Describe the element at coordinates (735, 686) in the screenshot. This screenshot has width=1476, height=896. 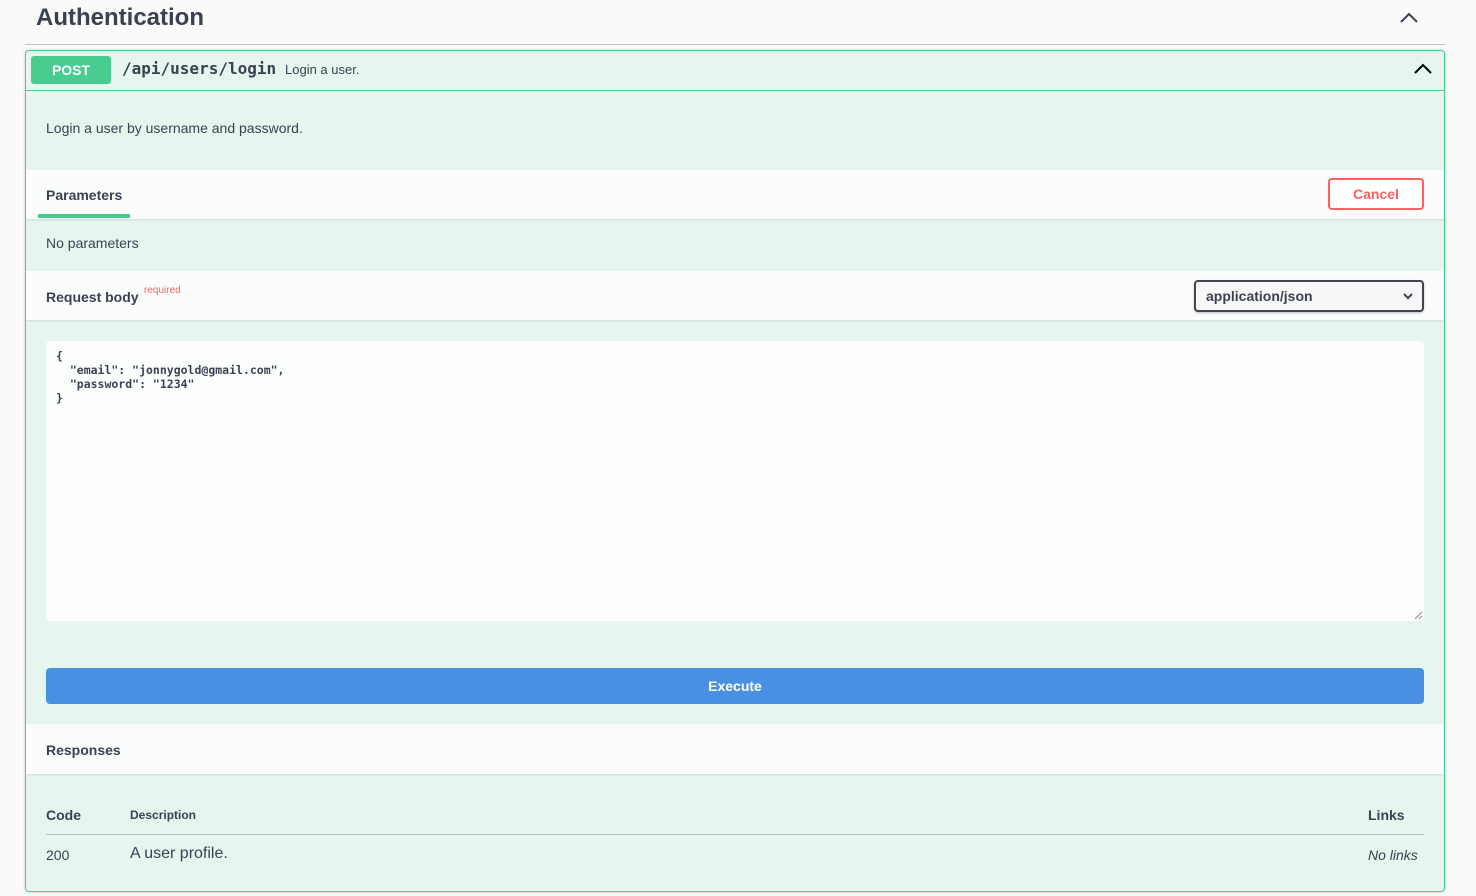
I see `execute-button: Execute` at that location.